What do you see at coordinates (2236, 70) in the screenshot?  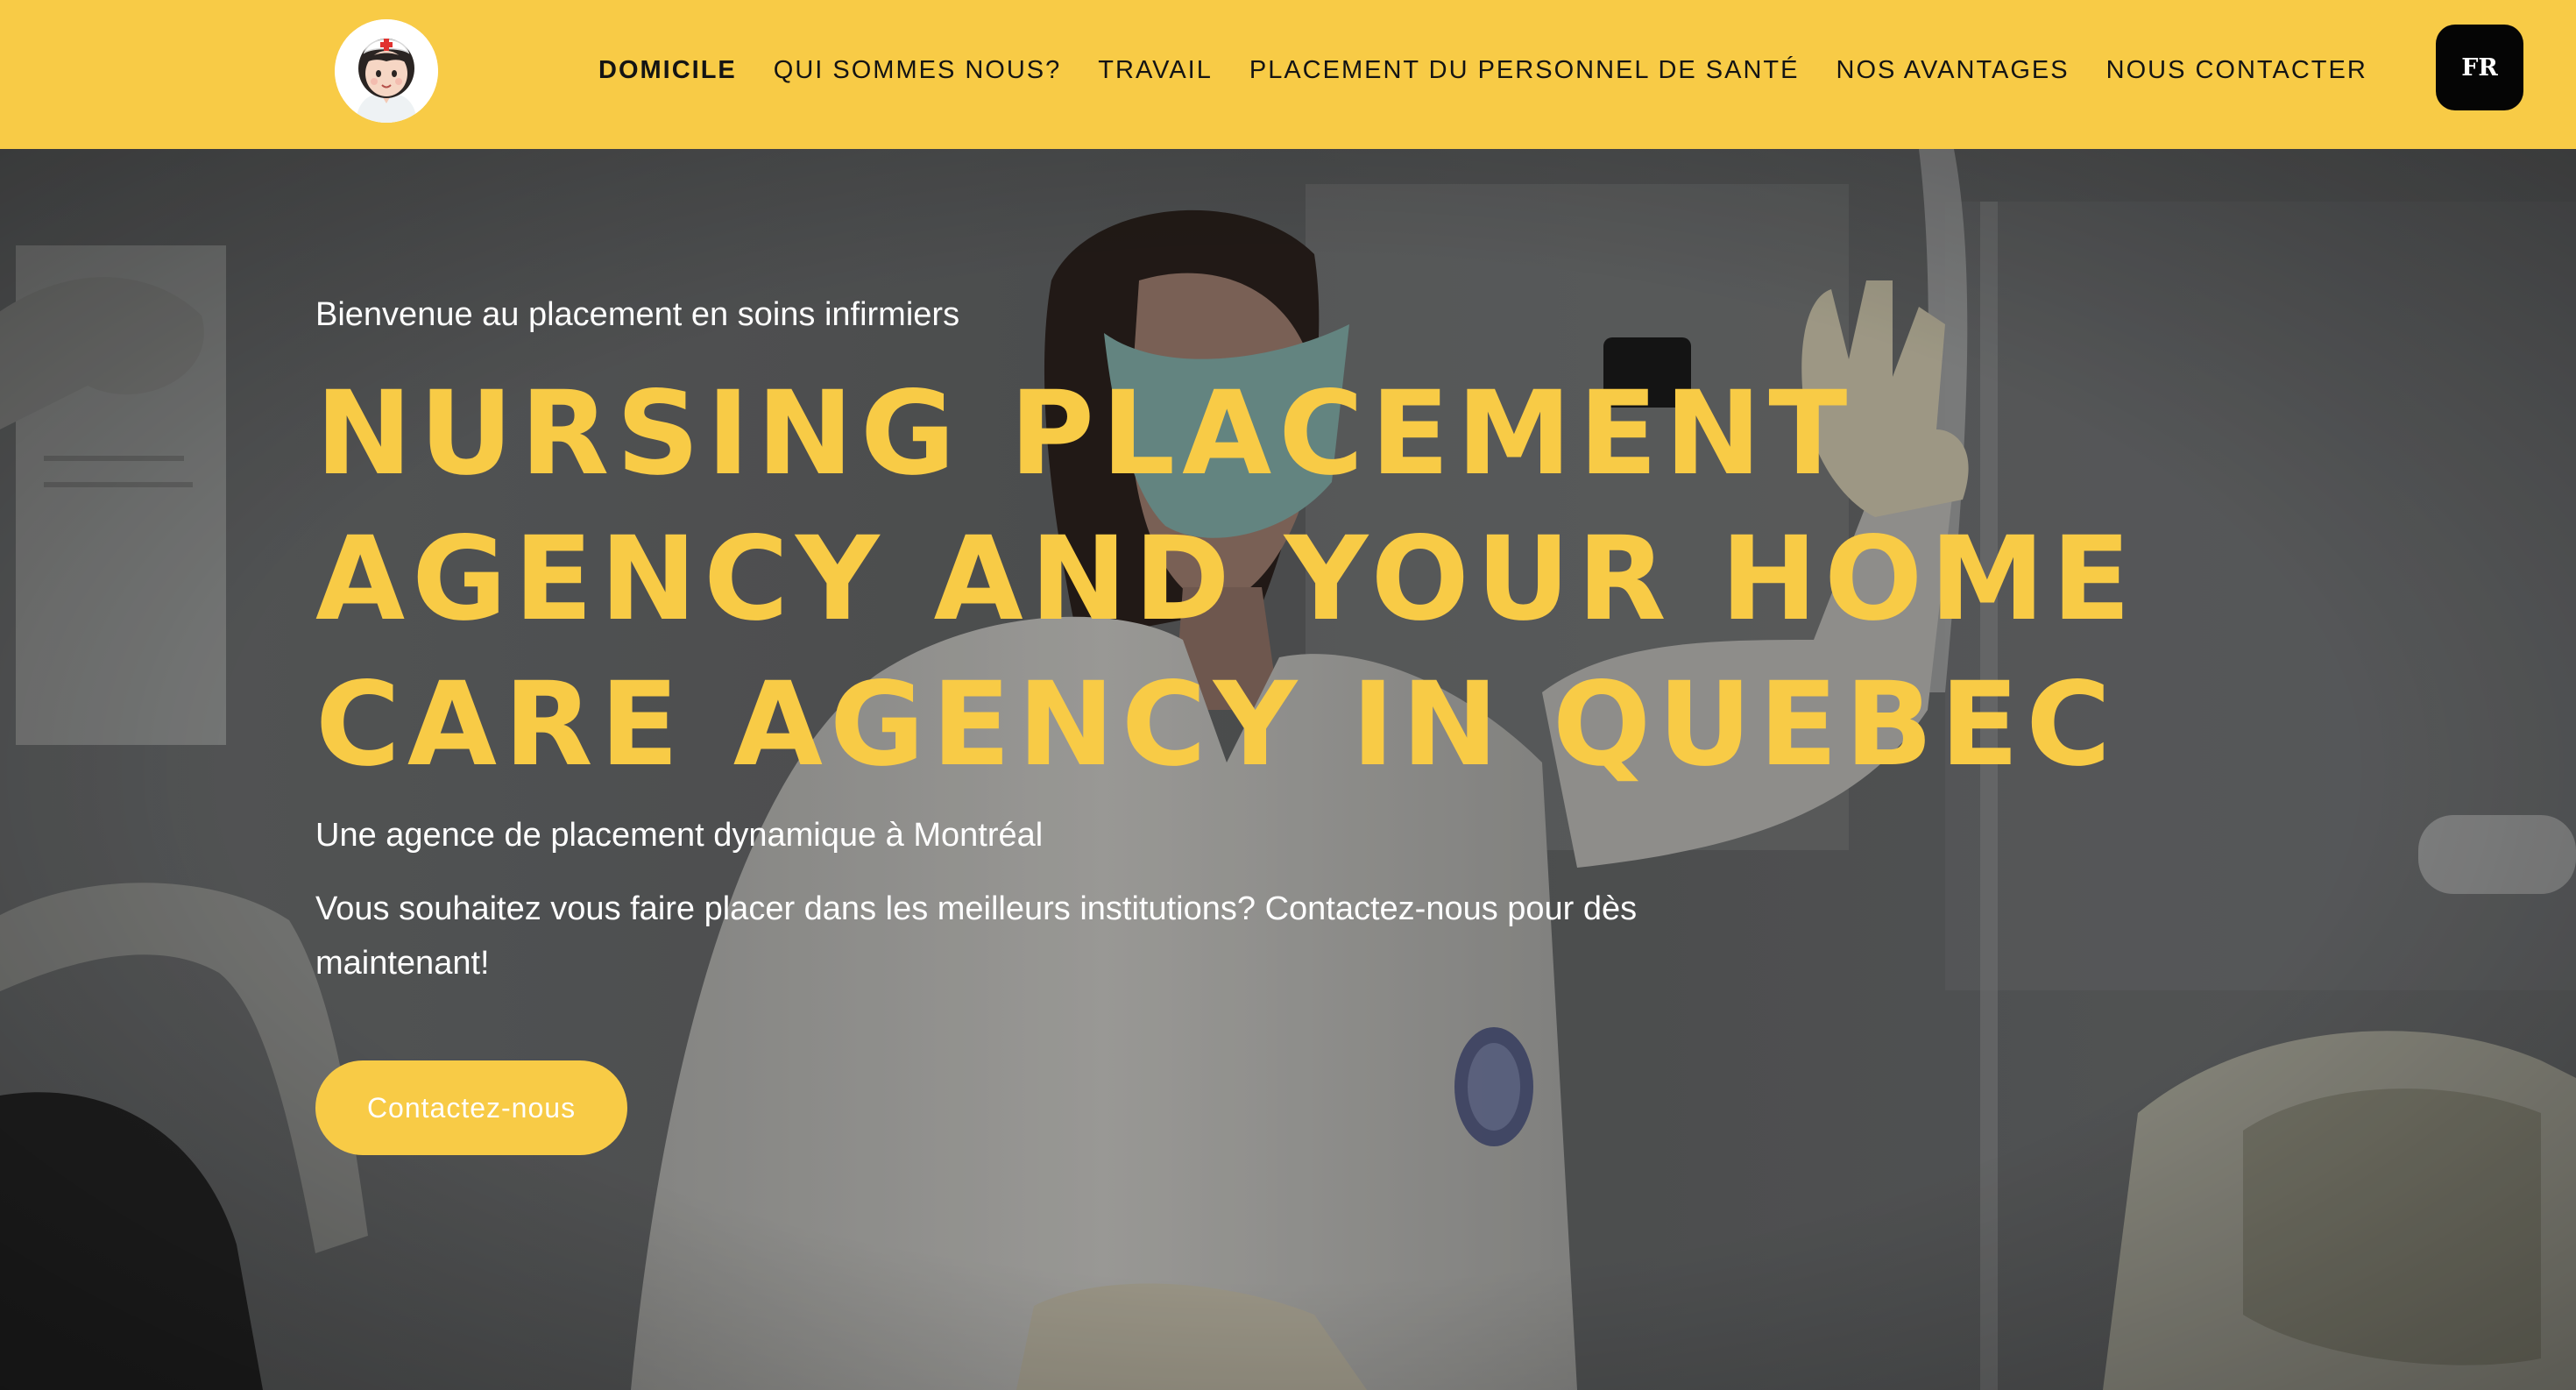 I see `nav-item-nous-contacter: NOUS CONTACTER` at bounding box center [2236, 70].